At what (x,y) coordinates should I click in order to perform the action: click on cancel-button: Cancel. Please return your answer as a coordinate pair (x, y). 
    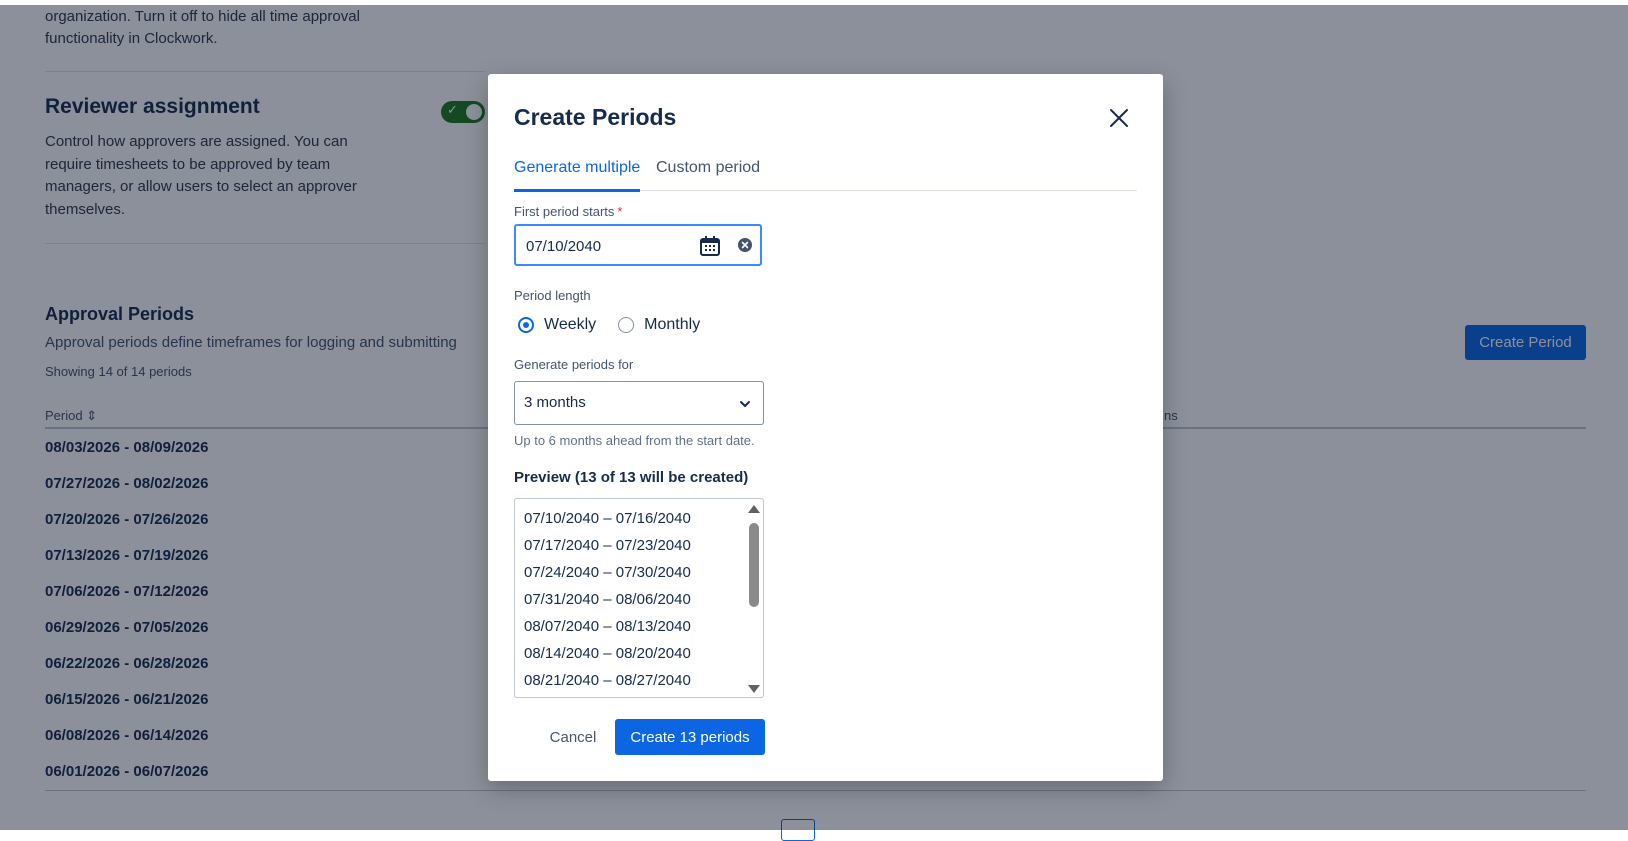
    Looking at the image, I should click on (573, 737).